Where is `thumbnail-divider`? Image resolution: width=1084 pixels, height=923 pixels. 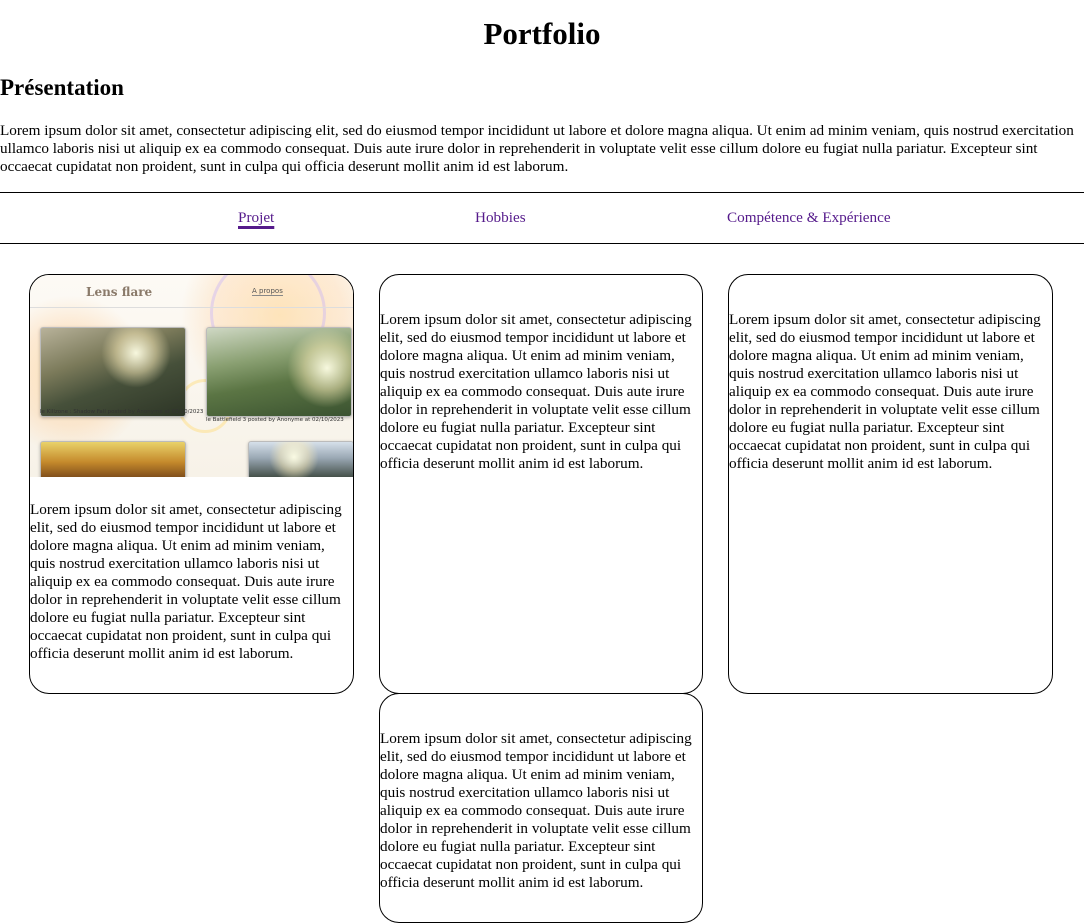 thumbnail-divider is located at coordinates (191, 307).